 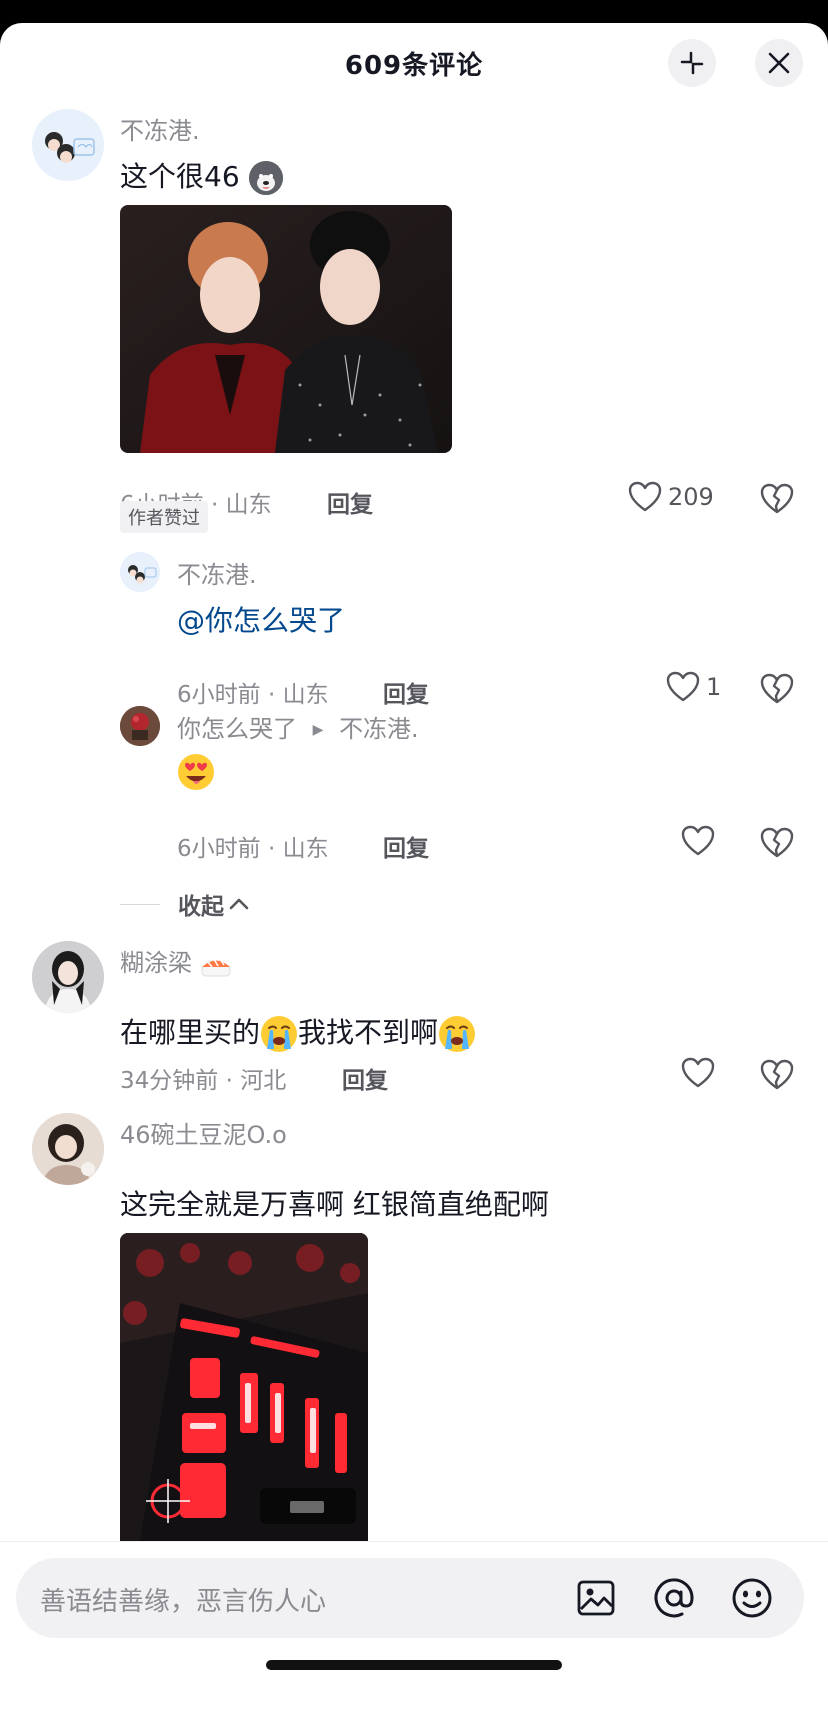 I want to click on collapse-label: 收起, so click(x=201, y=907).